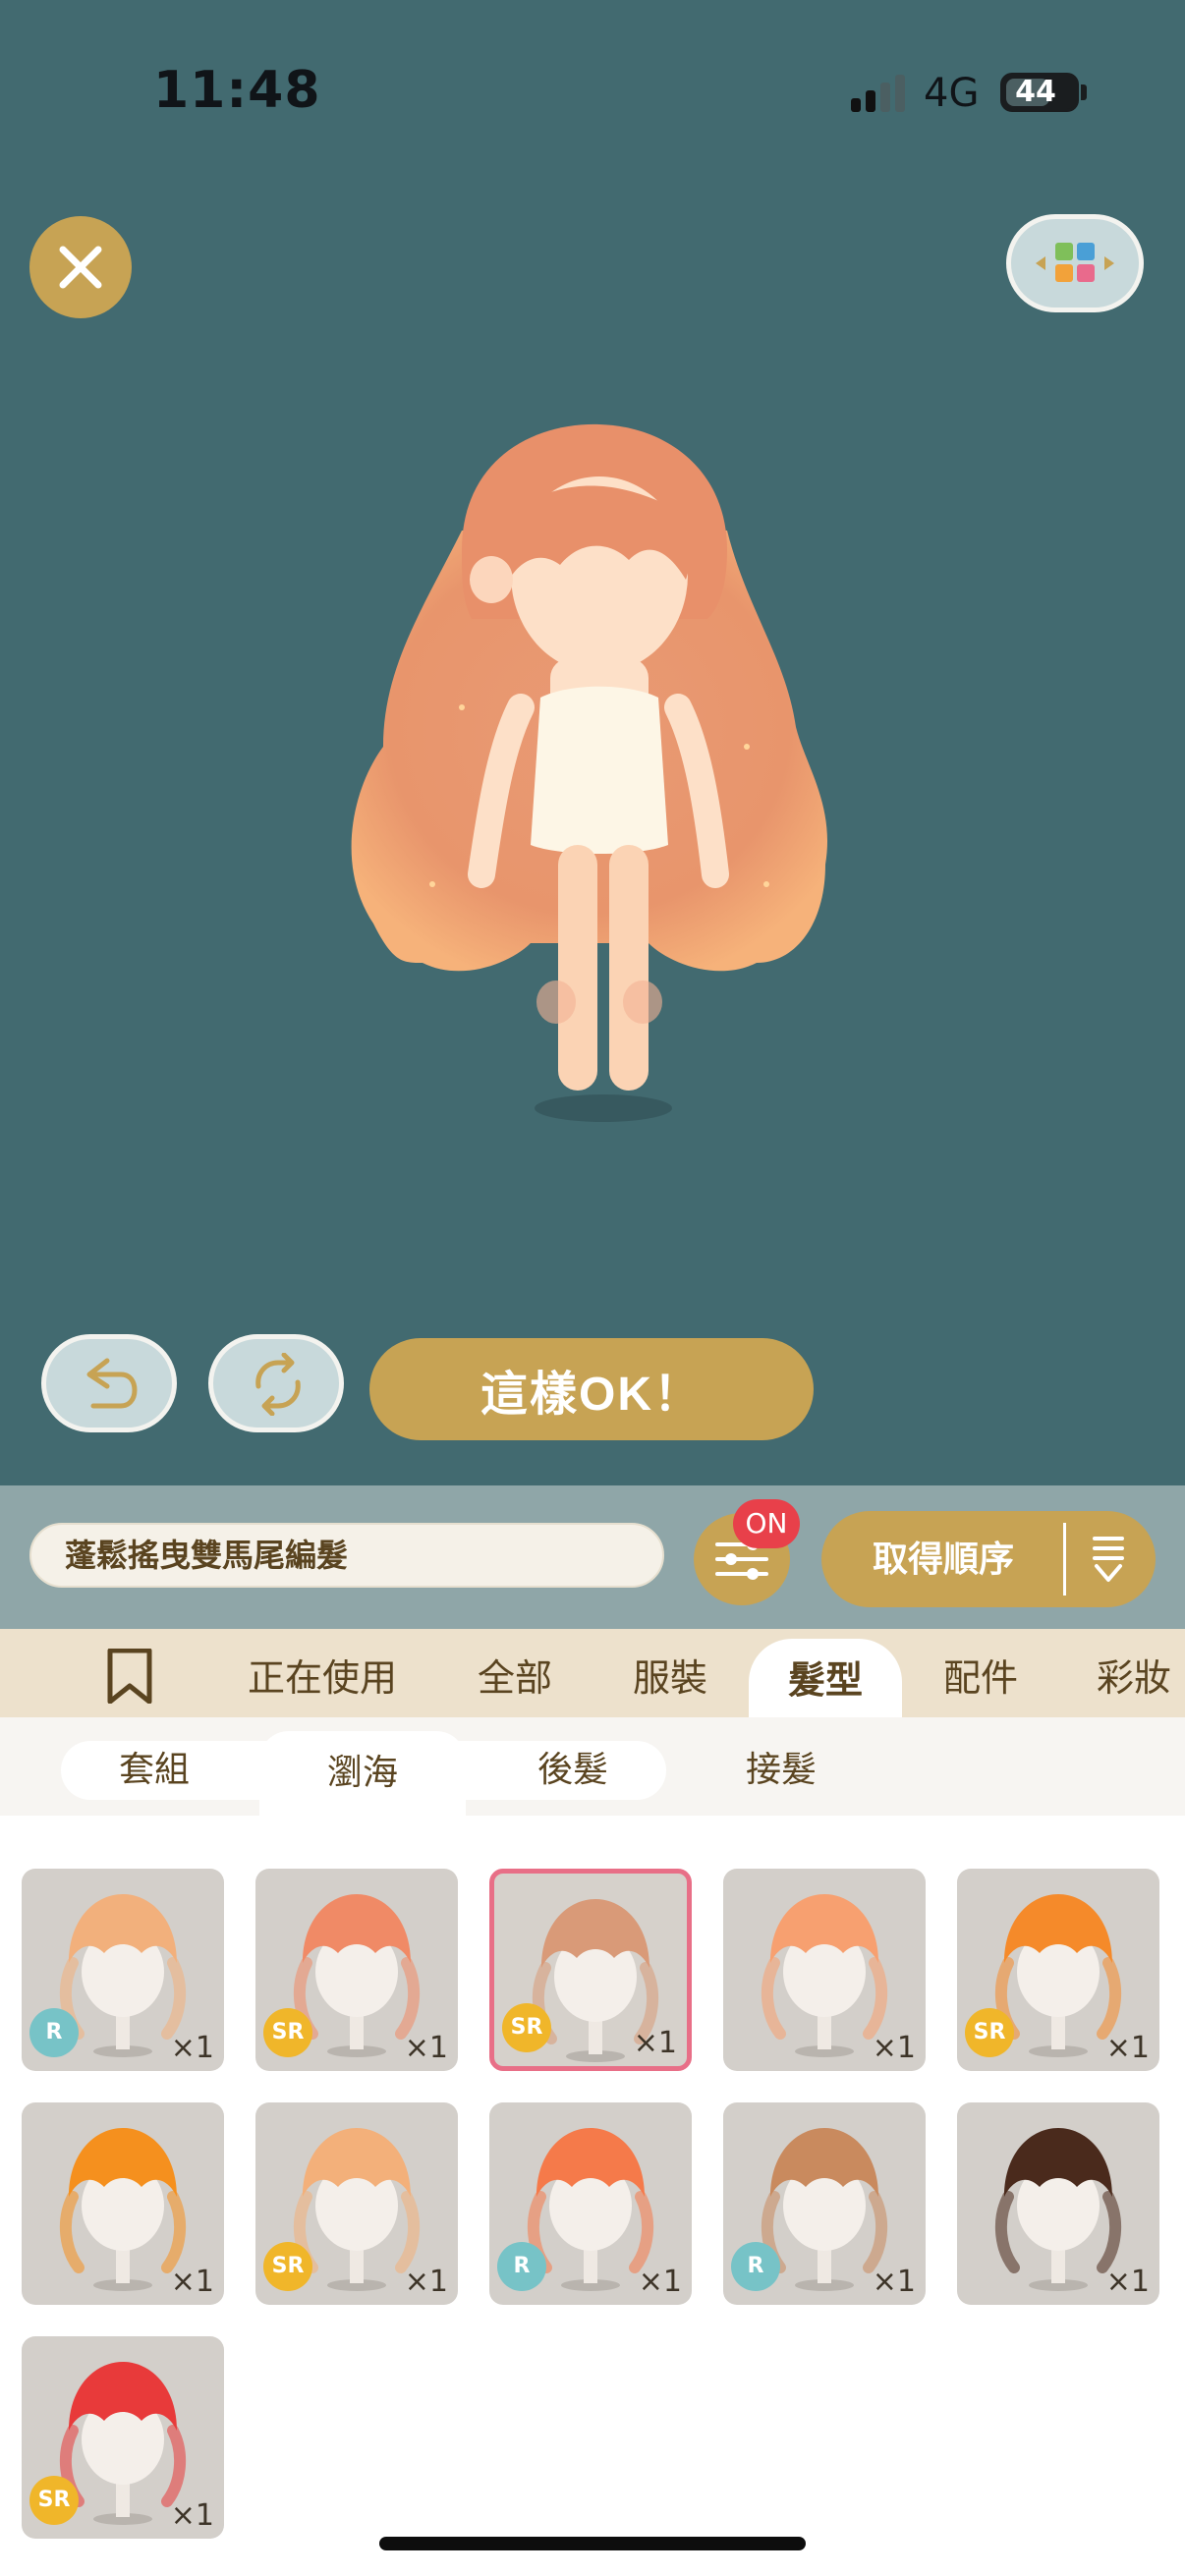 Image resolution: width=1185 pixels, height=2576 pixels. What do you see at coordinates (130, 1676) in the screenshot?
I see `bookmark-icon` at bounding box center [130, 1676].